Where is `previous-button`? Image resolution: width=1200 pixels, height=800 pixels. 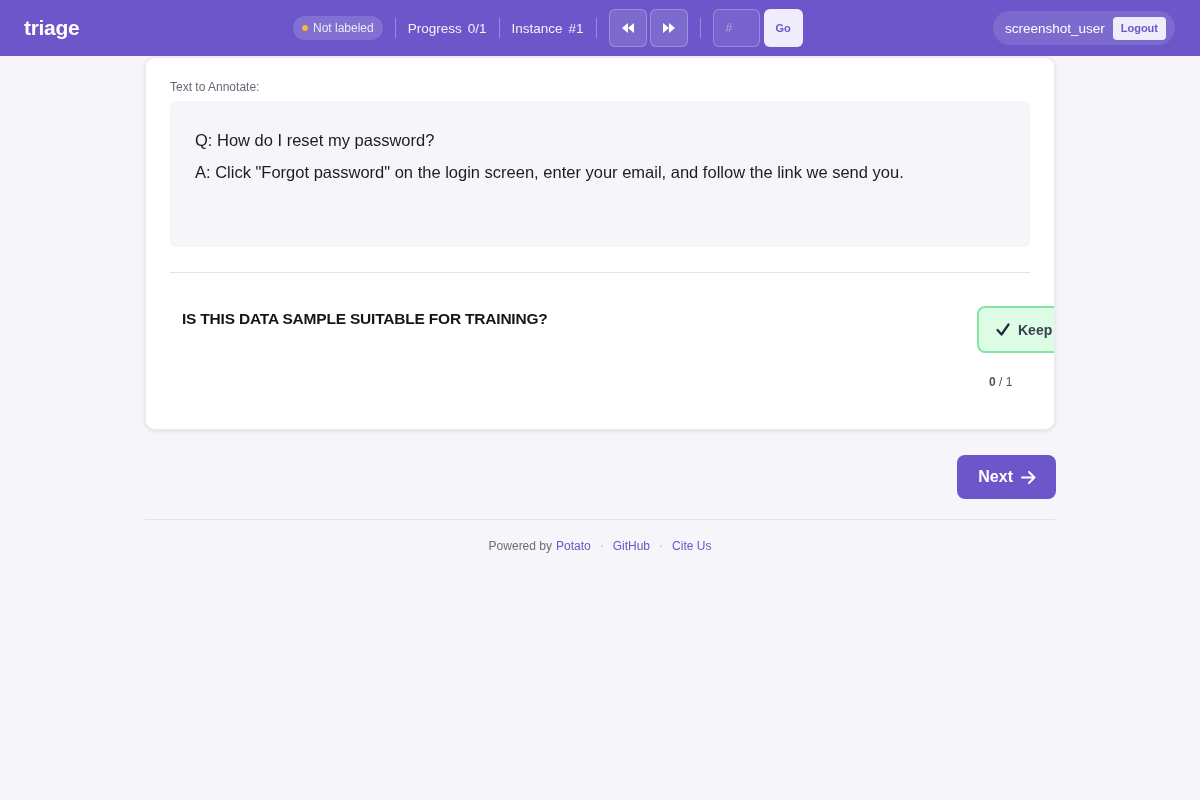
previous-button is located at coordinates (627, 28).